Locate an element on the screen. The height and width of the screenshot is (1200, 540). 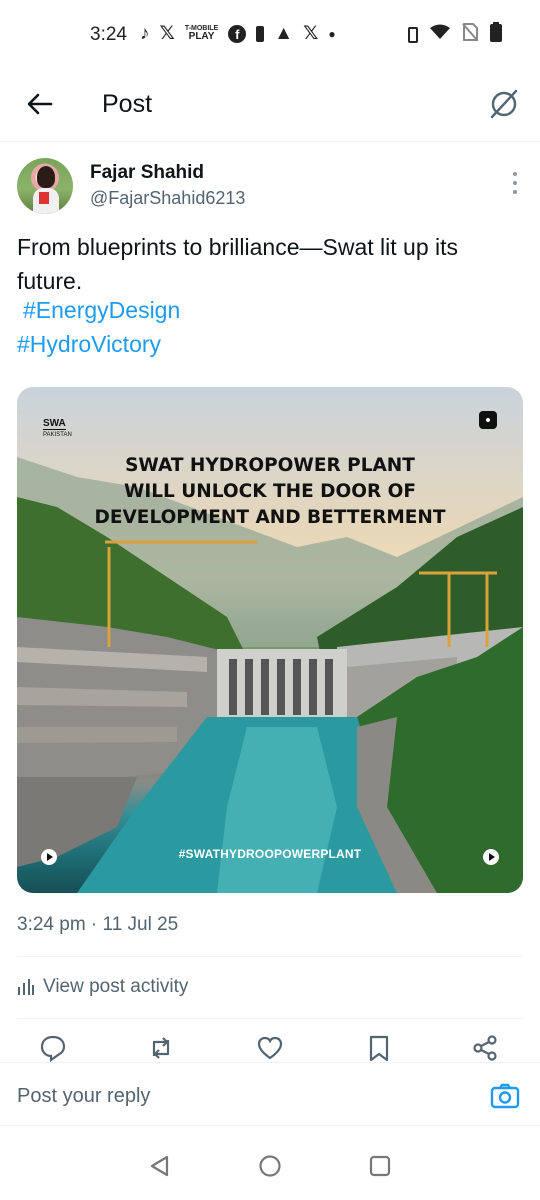
tweet-actions is located at coordinates (270, 1048).